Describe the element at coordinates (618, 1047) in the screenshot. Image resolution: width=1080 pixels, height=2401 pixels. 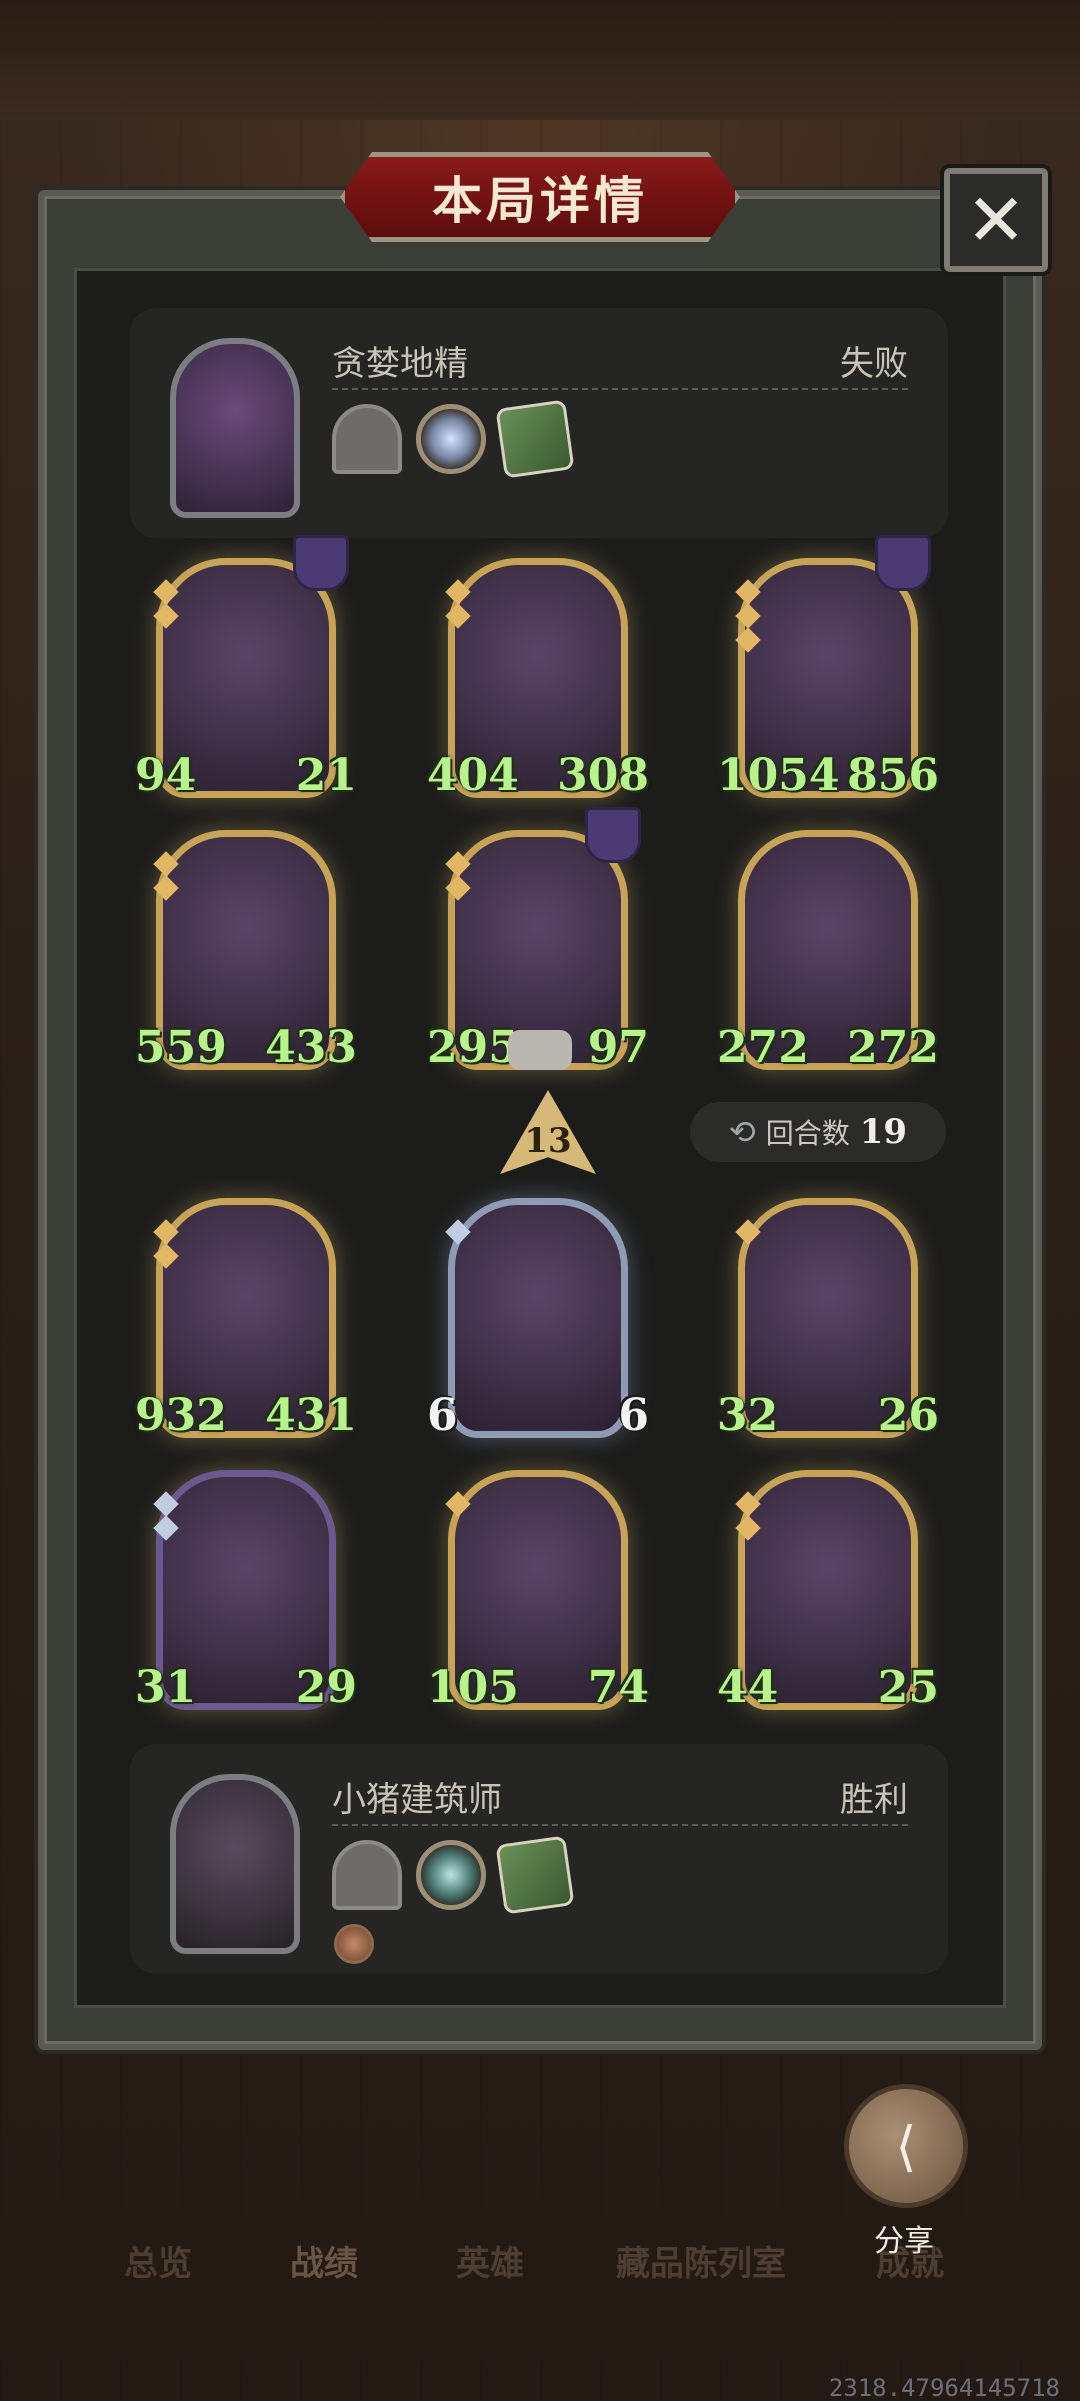
I see `minion-health: 97` at that location.